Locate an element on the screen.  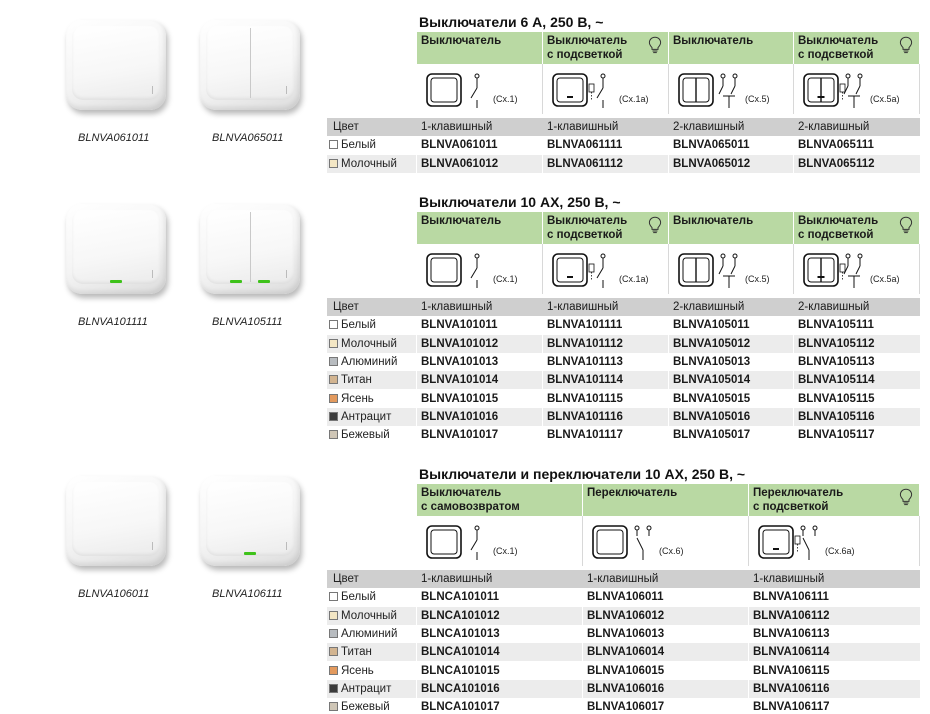
product-code: BLNVA061112 is located at coordinates (585, 163).